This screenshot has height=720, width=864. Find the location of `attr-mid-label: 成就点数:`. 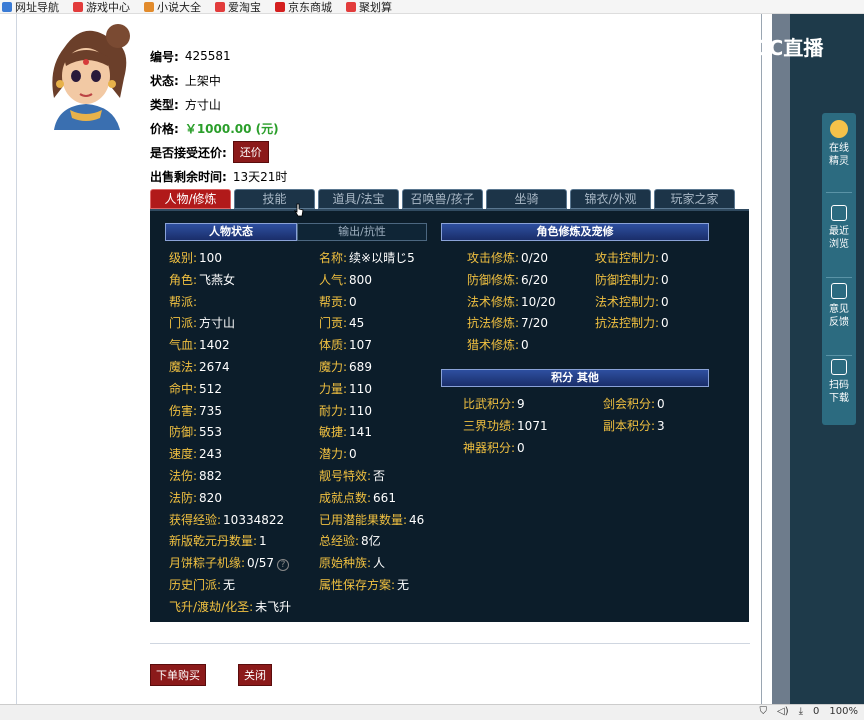

attr-mid-label: 成就点数: is located at coordinates (345, 497).